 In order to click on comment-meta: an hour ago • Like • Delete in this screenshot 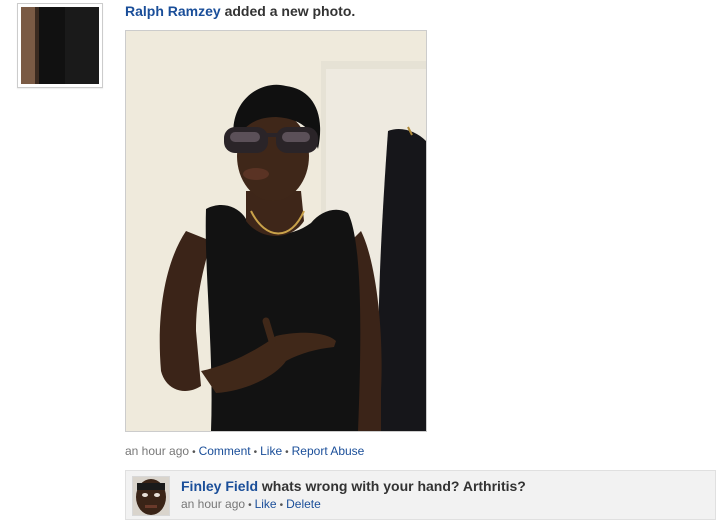, I will do `click(251, 505)`.